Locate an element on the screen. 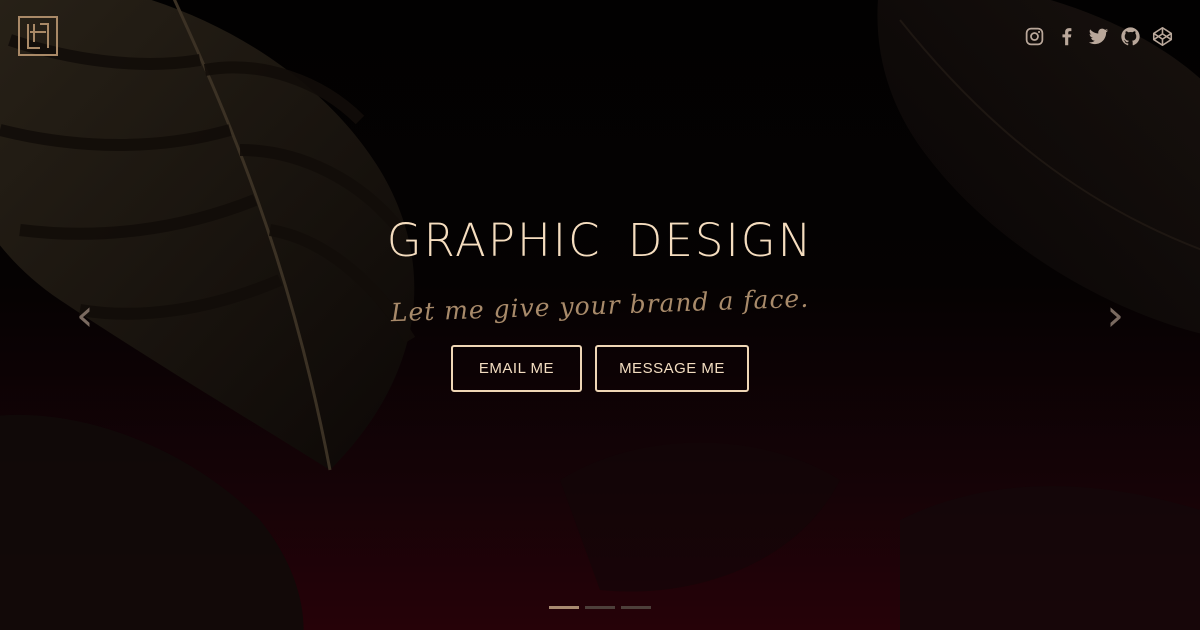 The height and width of the screenshot is (630, 1200). social-links is located at coordinates (1098, 36).